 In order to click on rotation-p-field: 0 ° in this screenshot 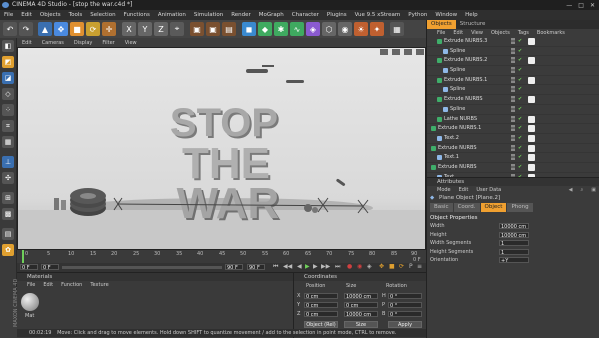, I will do `click(405, 305)`.